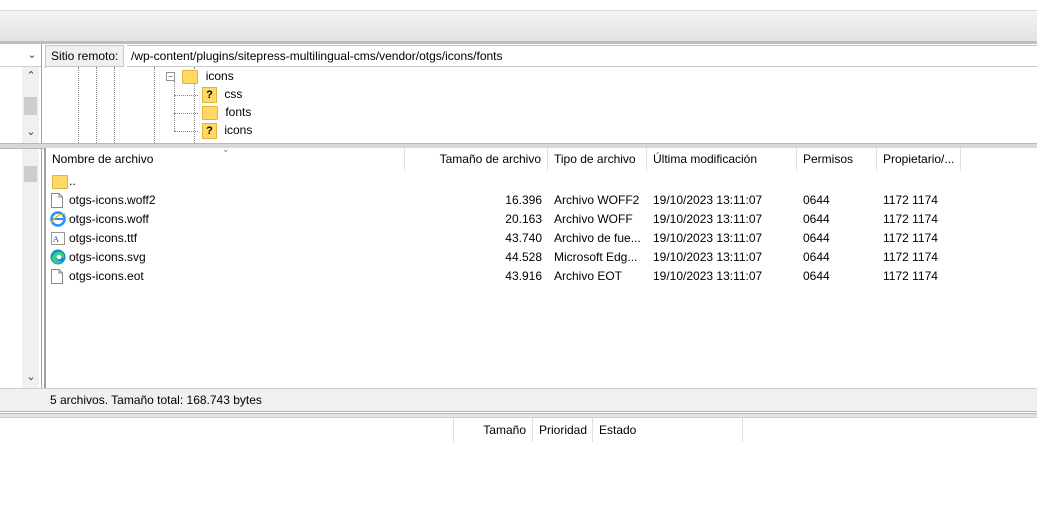  Describe the element at coordinates (541, 400) in the screenshot. I see `status-bar: 5 archivos. Tamaño total: 168.743 bytes` at that location.